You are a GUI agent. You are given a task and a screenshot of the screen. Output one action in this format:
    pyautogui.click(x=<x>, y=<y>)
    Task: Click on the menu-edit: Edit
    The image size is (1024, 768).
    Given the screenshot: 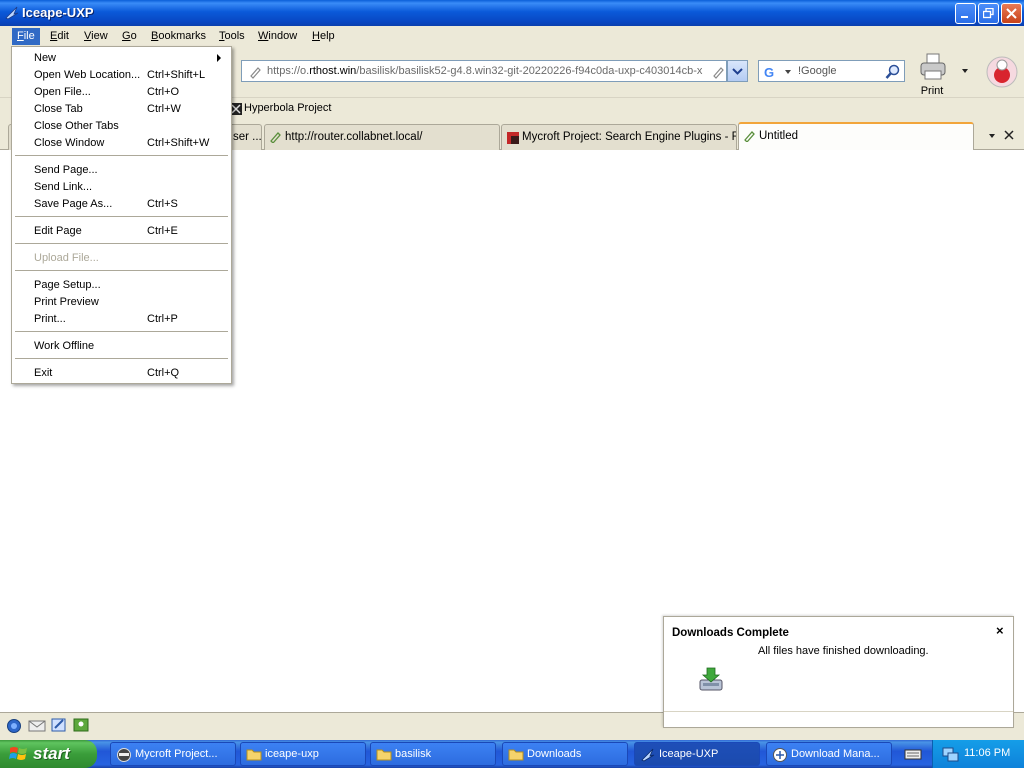 What is the action you would take?
    pyautogui.click(x=59, y=36)
    